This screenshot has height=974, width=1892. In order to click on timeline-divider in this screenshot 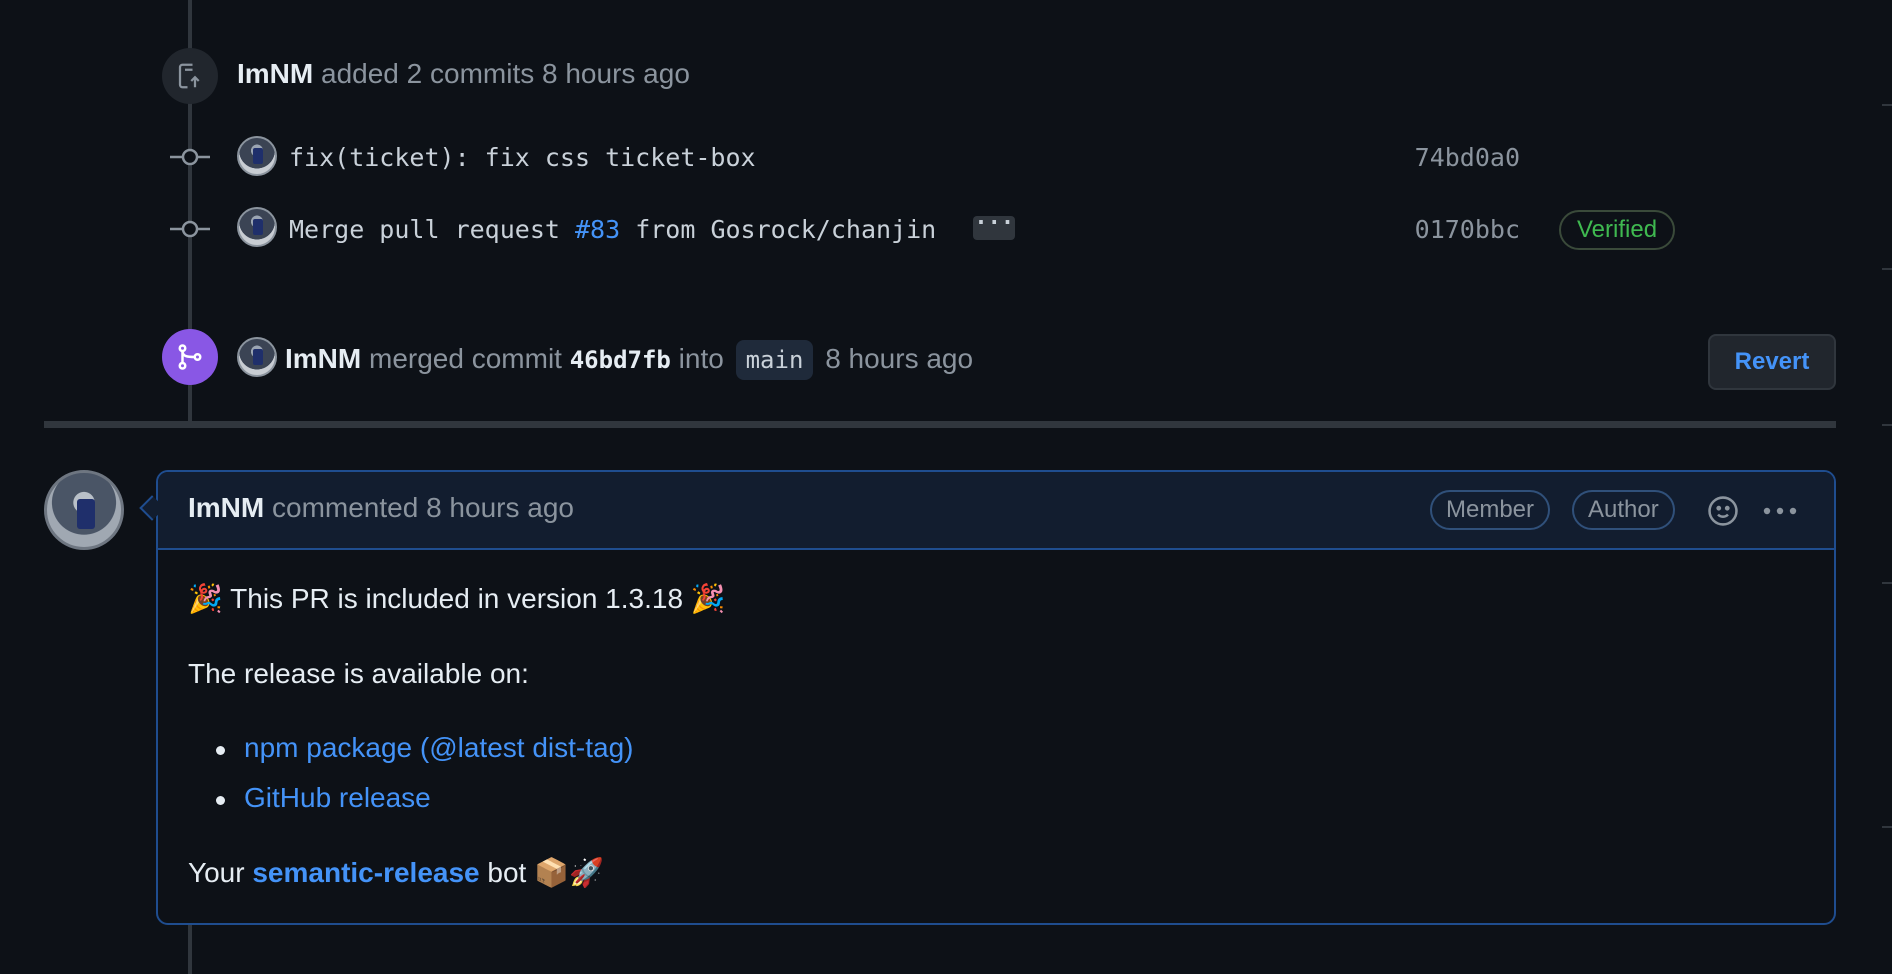, I will do `click(940, 424)`.